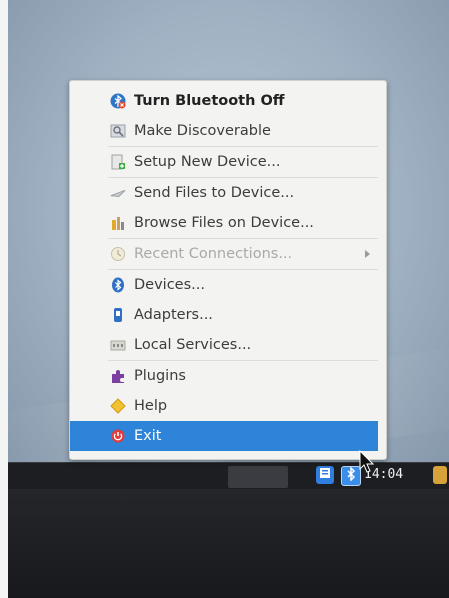 The image size is (449, 598). Describe the element at coordinates (228, 406) in the screenshot. I see `menu-item-help: Help` at that location.